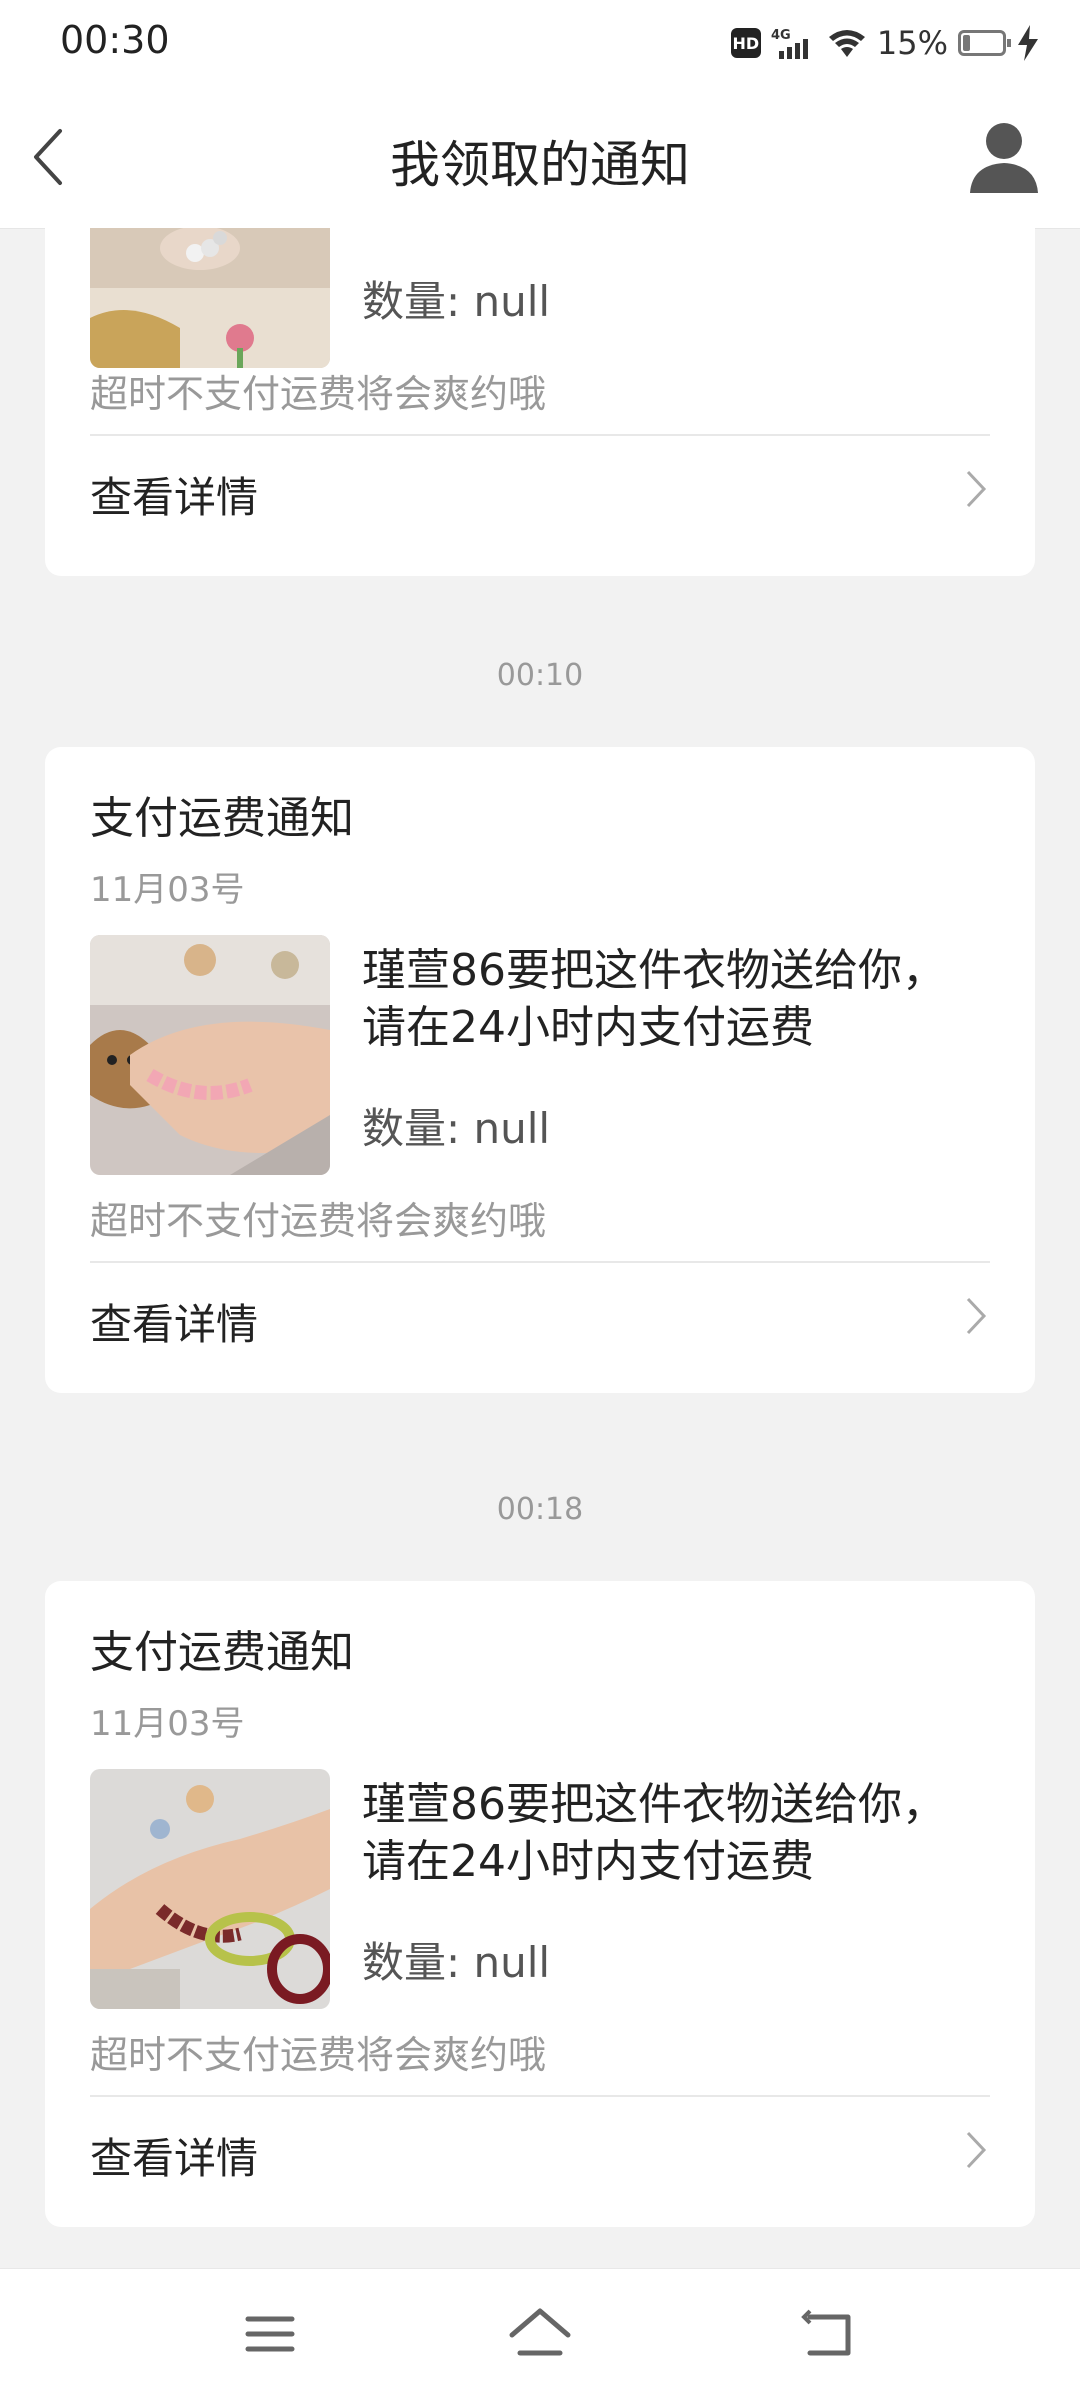 The image size is (1080, 2401). What do you see at coordinates (115, 40) in the screenshot?
I see `status-time: 00:30` at bounding box center [115, 40].